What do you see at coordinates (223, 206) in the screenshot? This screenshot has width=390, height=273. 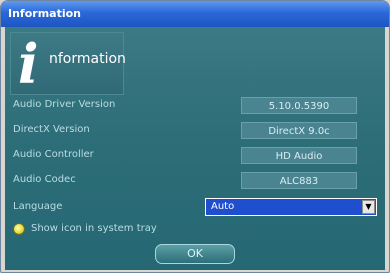 I see `language-selected-value: Auto` at bounding box center [223, 206].